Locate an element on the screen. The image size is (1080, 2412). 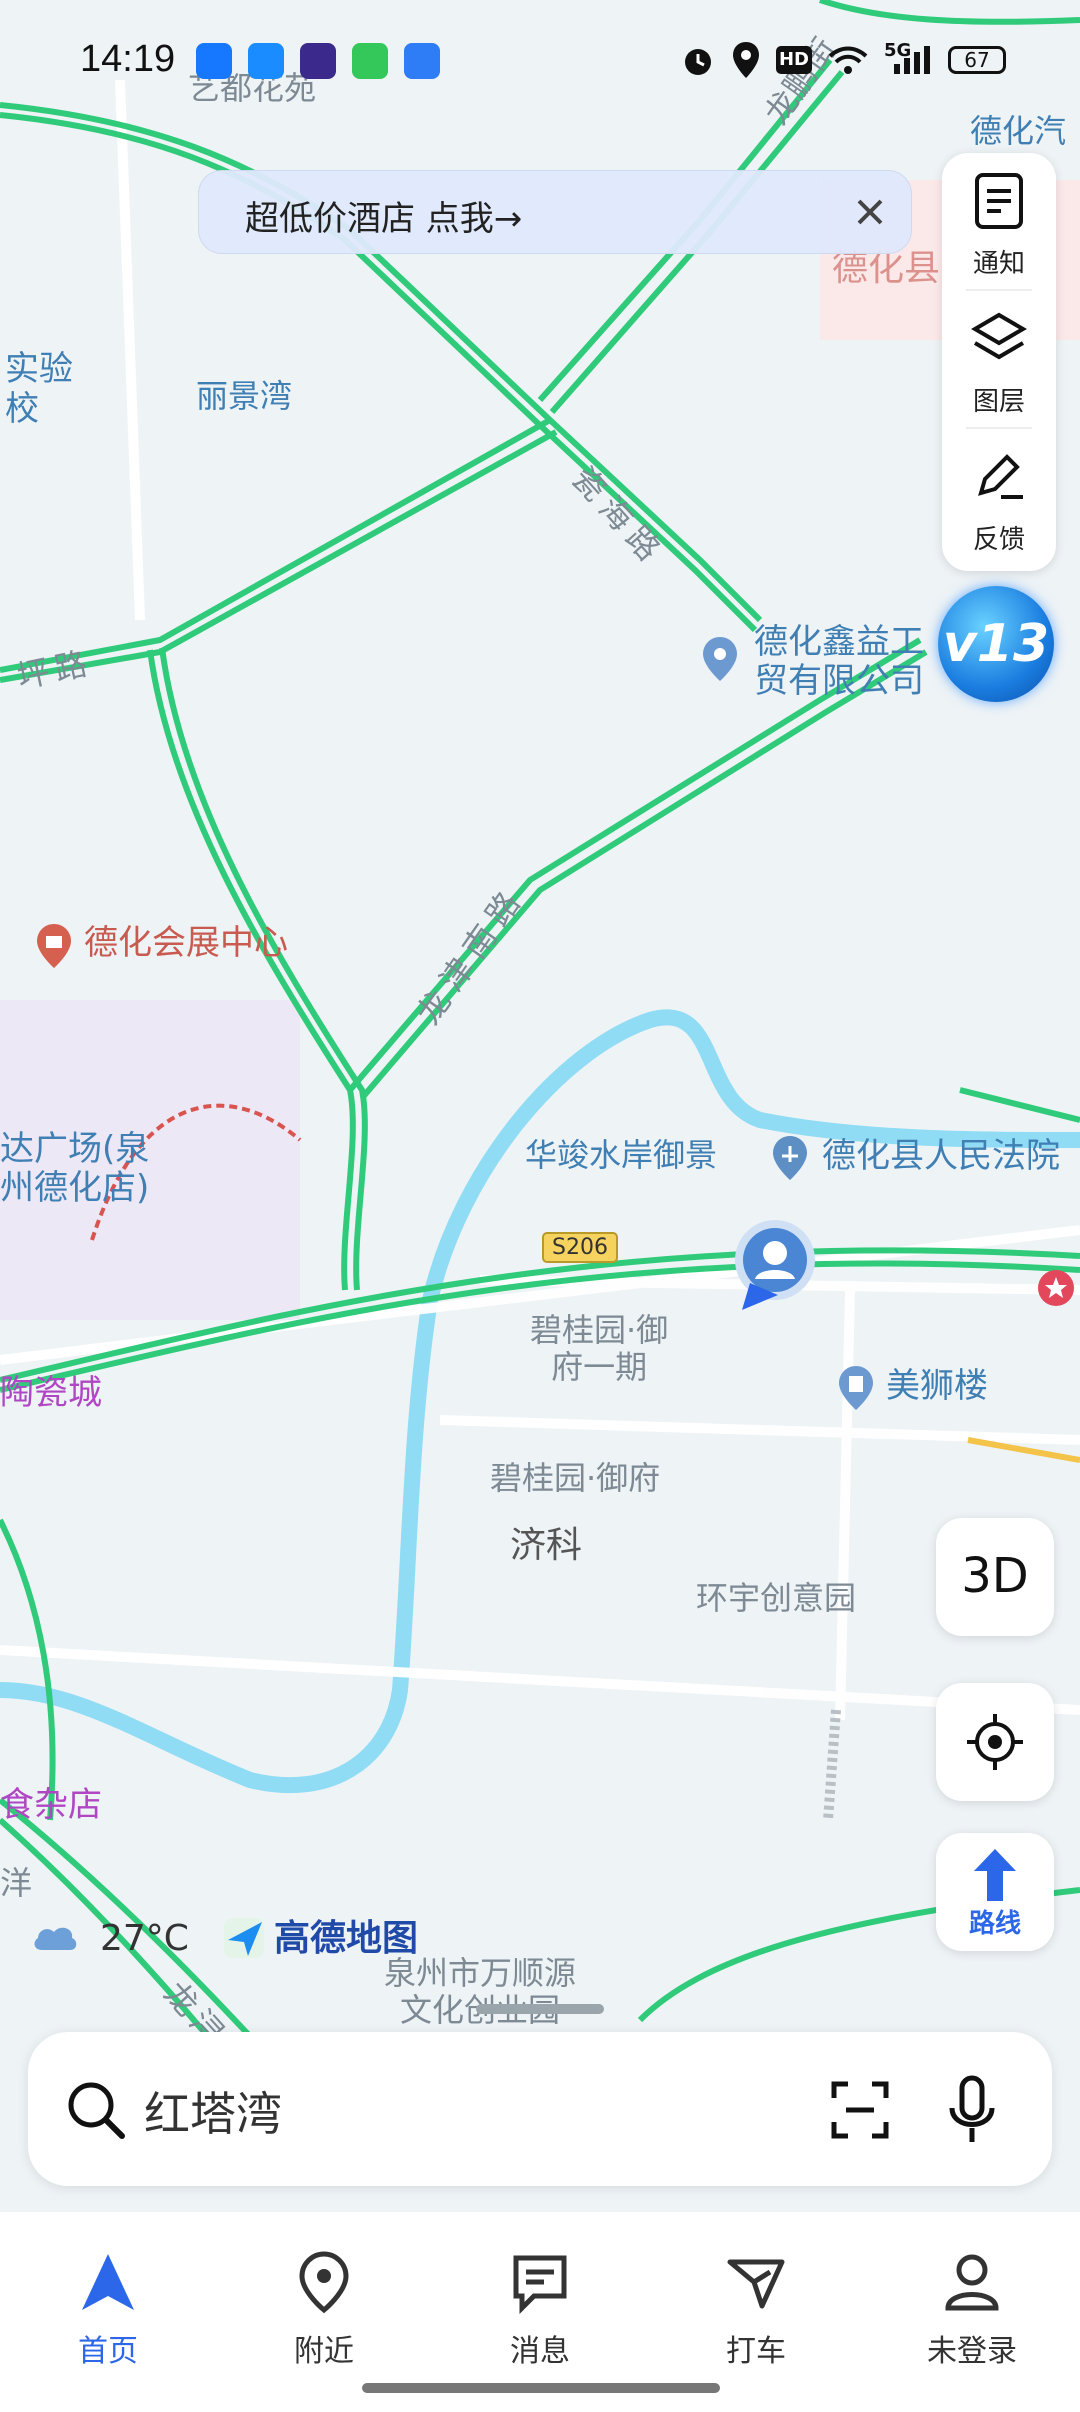
star-pin-icon is located at coordinates (1056, 1288).